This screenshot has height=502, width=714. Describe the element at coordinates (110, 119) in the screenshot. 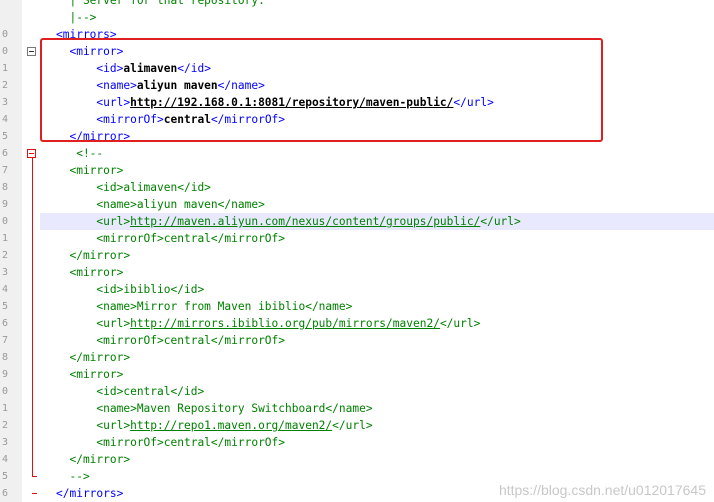

I see `code-token: <mirrorOf>` at that location.